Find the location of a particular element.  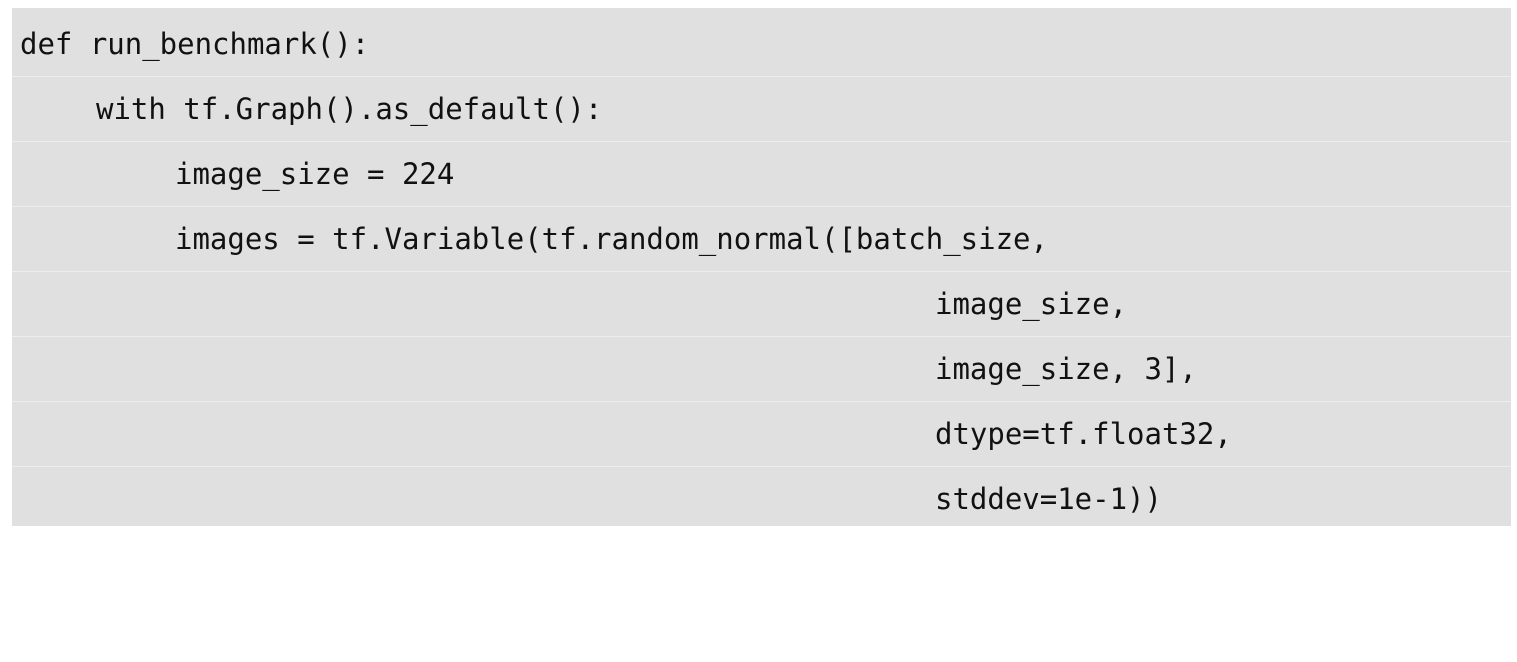

code-line-8: stddev=1e-1)) is located at coordinates (761, 496).